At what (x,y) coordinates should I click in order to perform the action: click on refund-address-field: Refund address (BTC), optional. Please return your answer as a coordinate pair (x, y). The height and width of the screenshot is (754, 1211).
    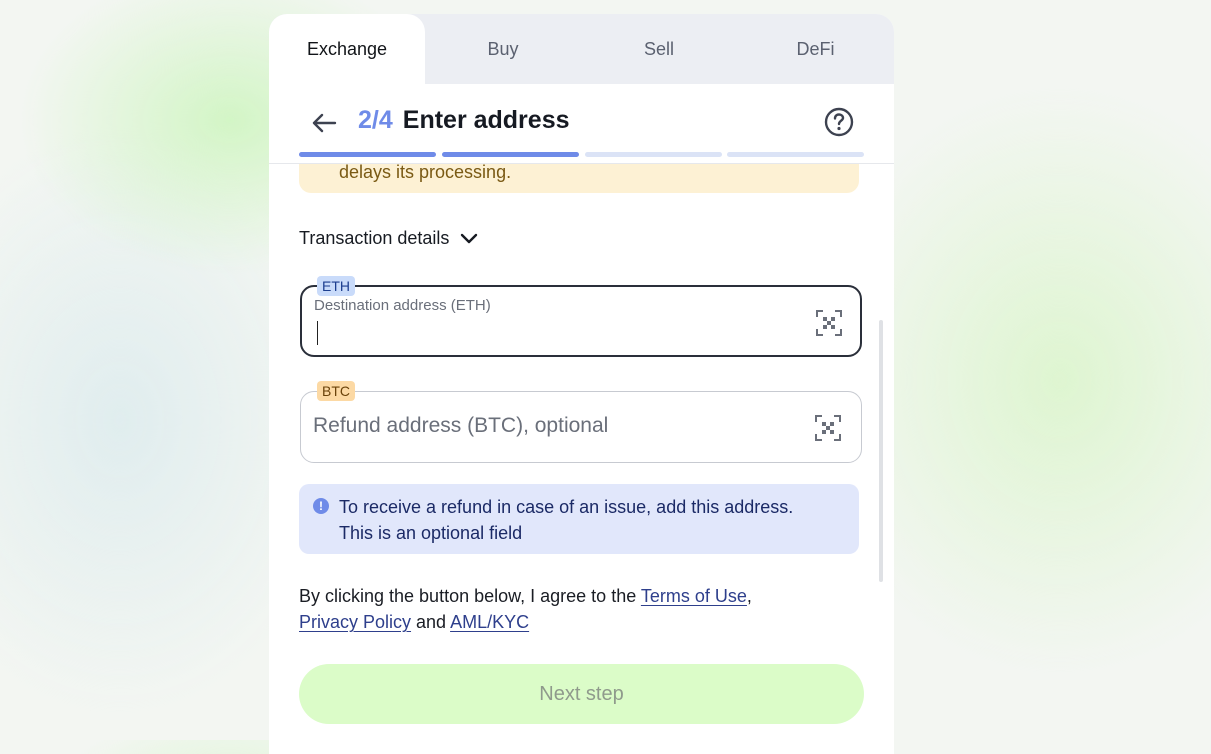
    Looking at the image, I should click on (581, 427).